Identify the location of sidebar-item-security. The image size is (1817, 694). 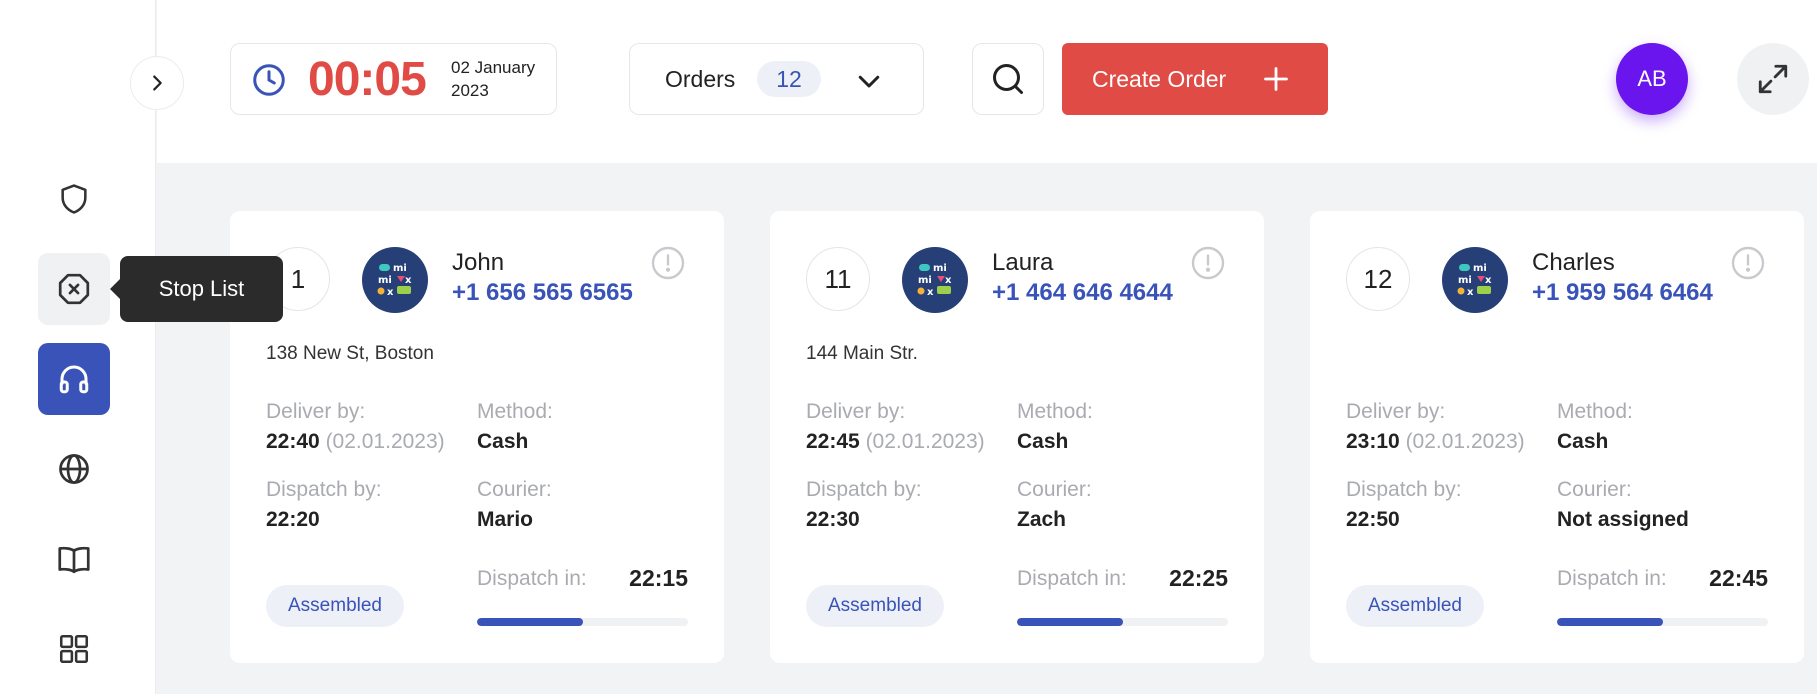
(74, 199).